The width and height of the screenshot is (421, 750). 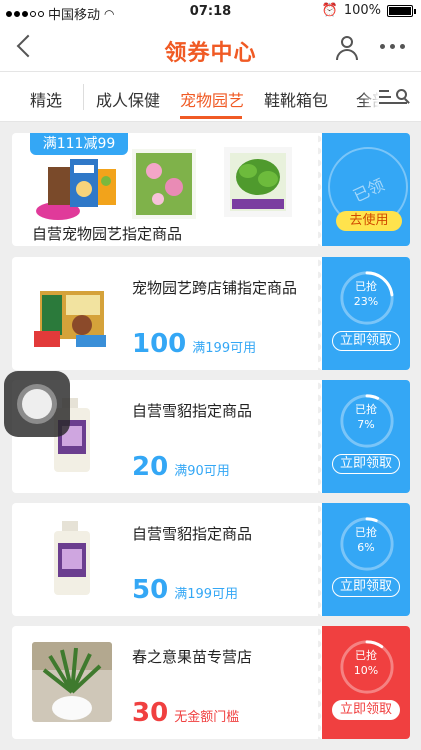 What do you see at coordinates (72, 313) in the screenshot?
I see `pet-gift-box-image` at bounding box center [72, 313].